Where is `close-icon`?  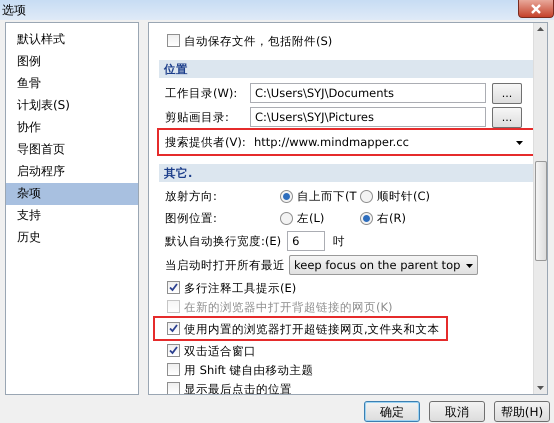 close-icon is located at coordinates (536, 9).